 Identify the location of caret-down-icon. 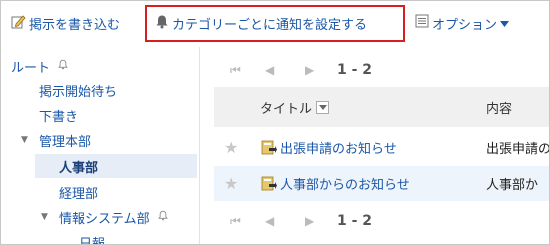
(505, 23).